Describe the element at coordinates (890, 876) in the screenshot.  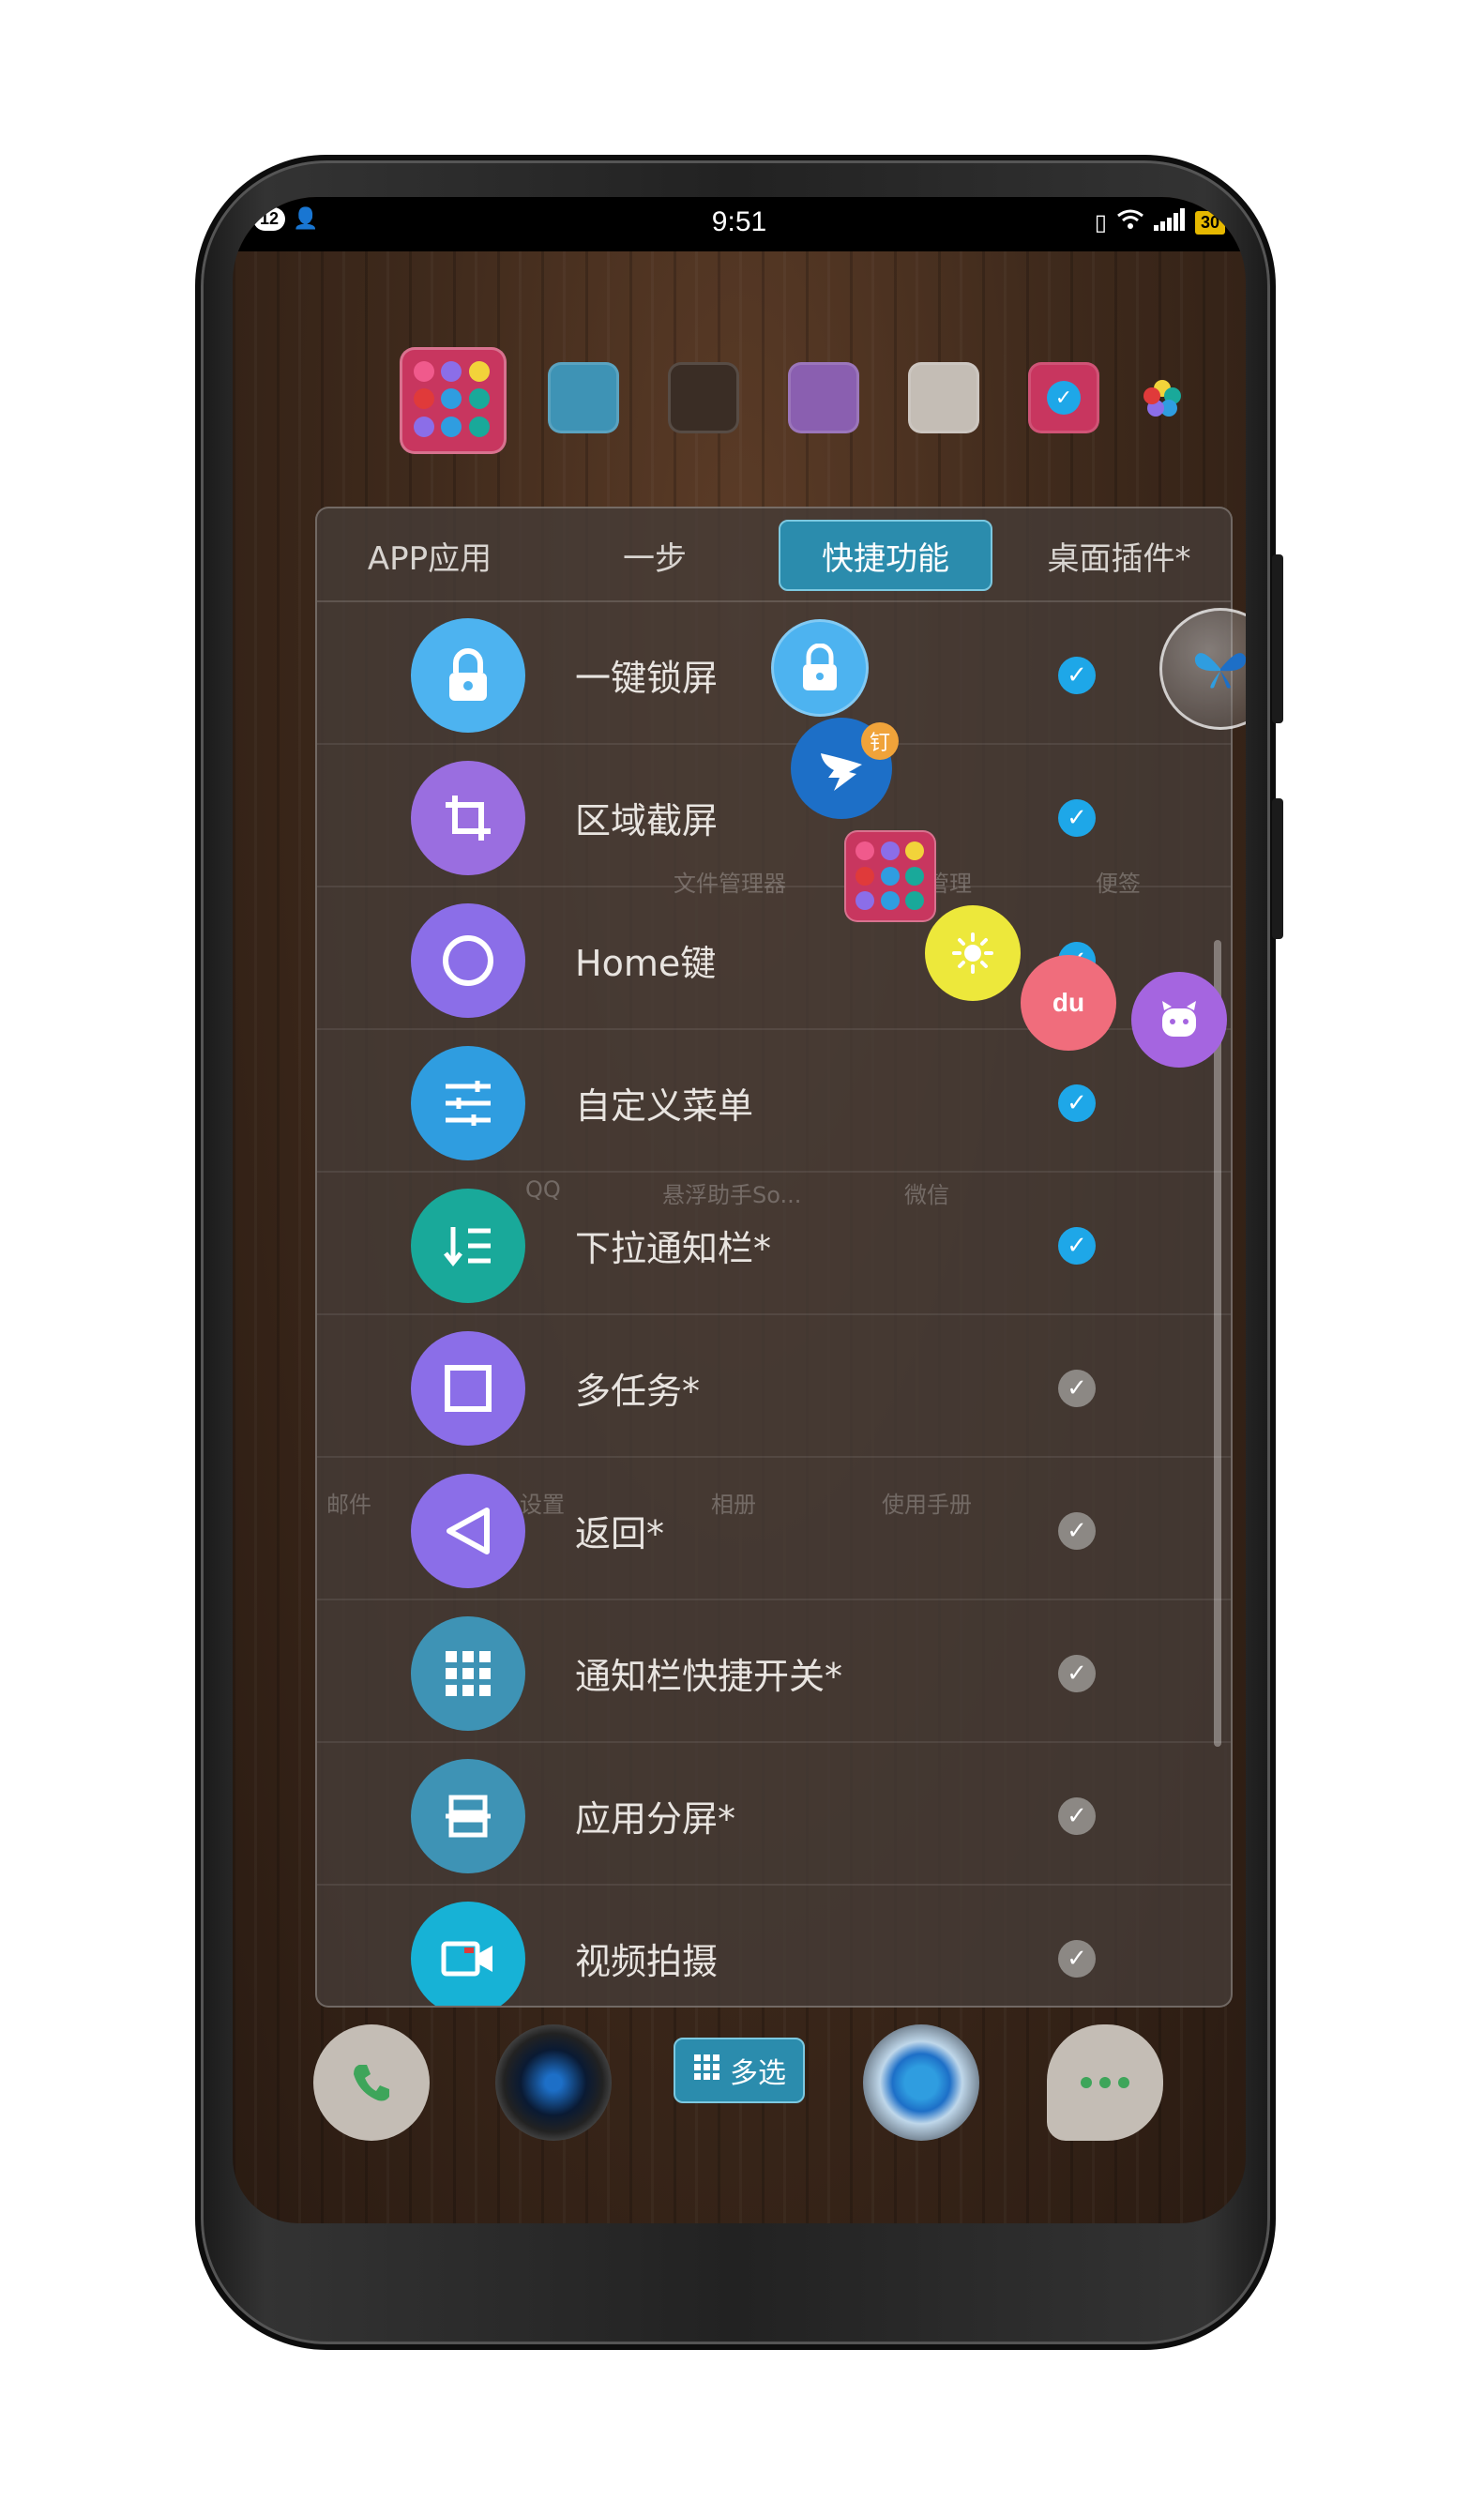
I see `floating-folder-tile` at that location.